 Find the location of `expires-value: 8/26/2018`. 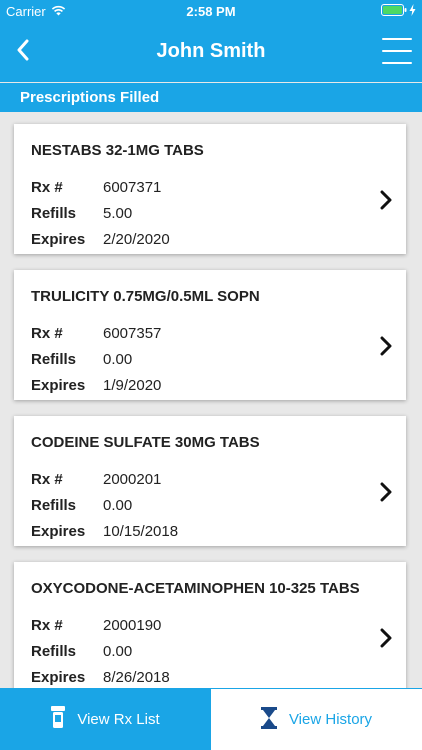

expires-value: 8/26/2018 is located at coordinates (136, 677).